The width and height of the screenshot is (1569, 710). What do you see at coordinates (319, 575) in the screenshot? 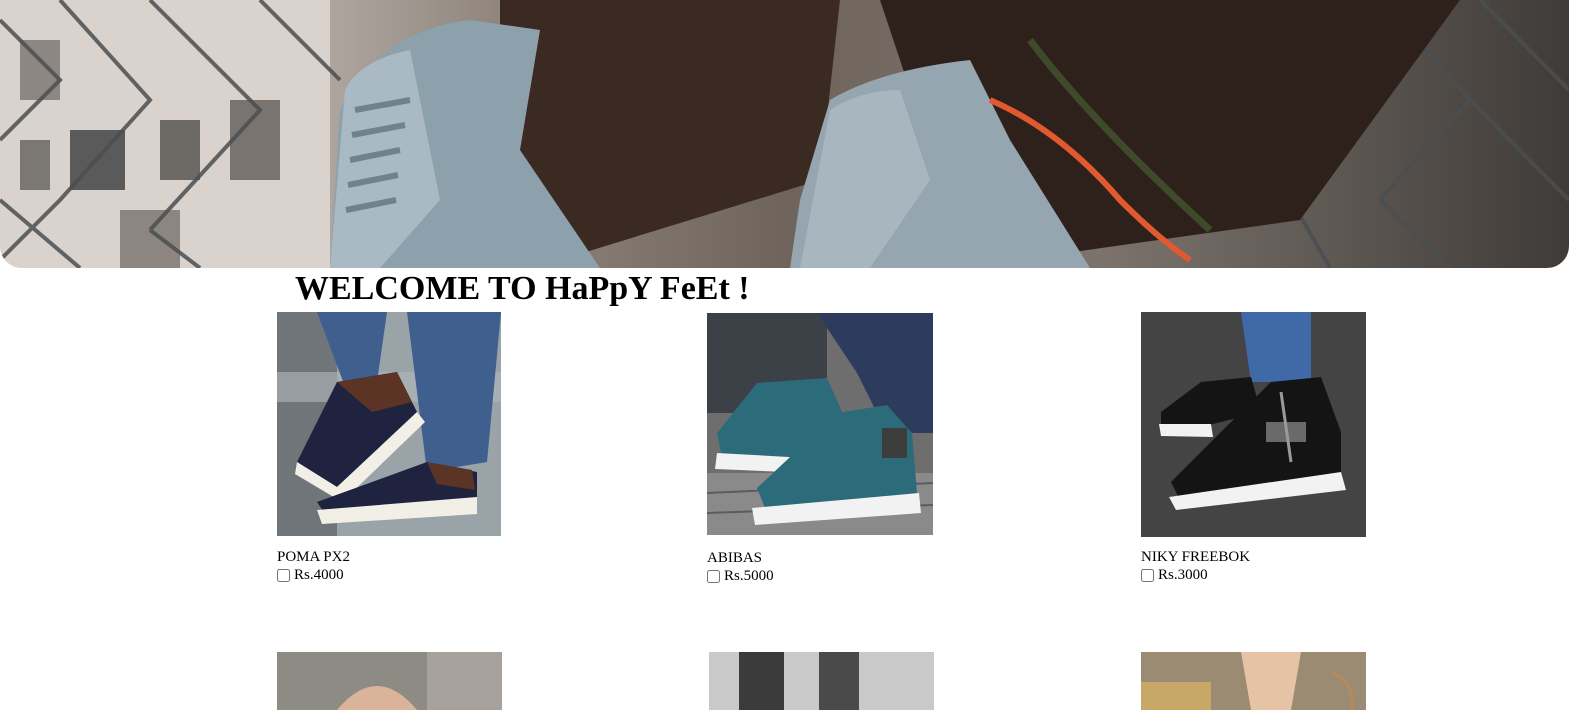
I see `product-price: Rs.4000` at bounding box center [319, 575].